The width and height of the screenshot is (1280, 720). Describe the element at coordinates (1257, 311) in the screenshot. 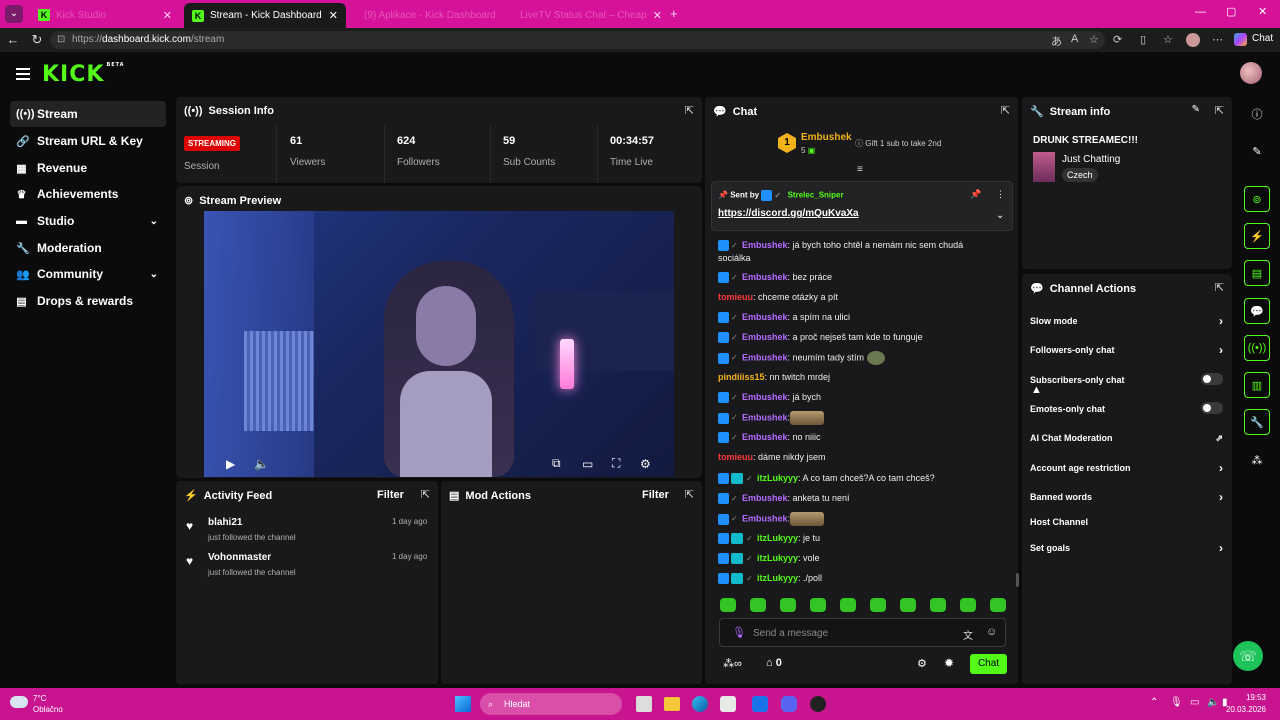

I see `chat-icon: 💬` at that location.